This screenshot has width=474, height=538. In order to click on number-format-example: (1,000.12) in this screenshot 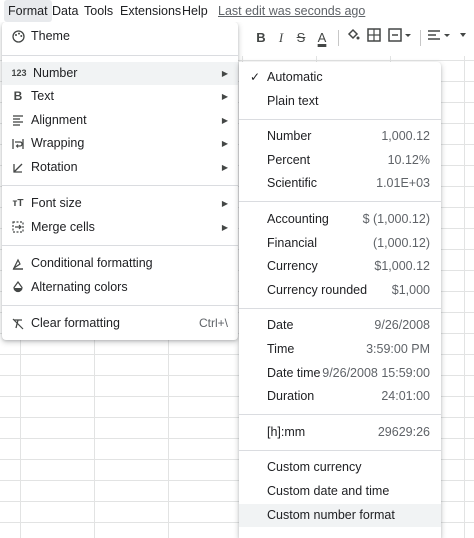, I will do `click(401, 242)`.